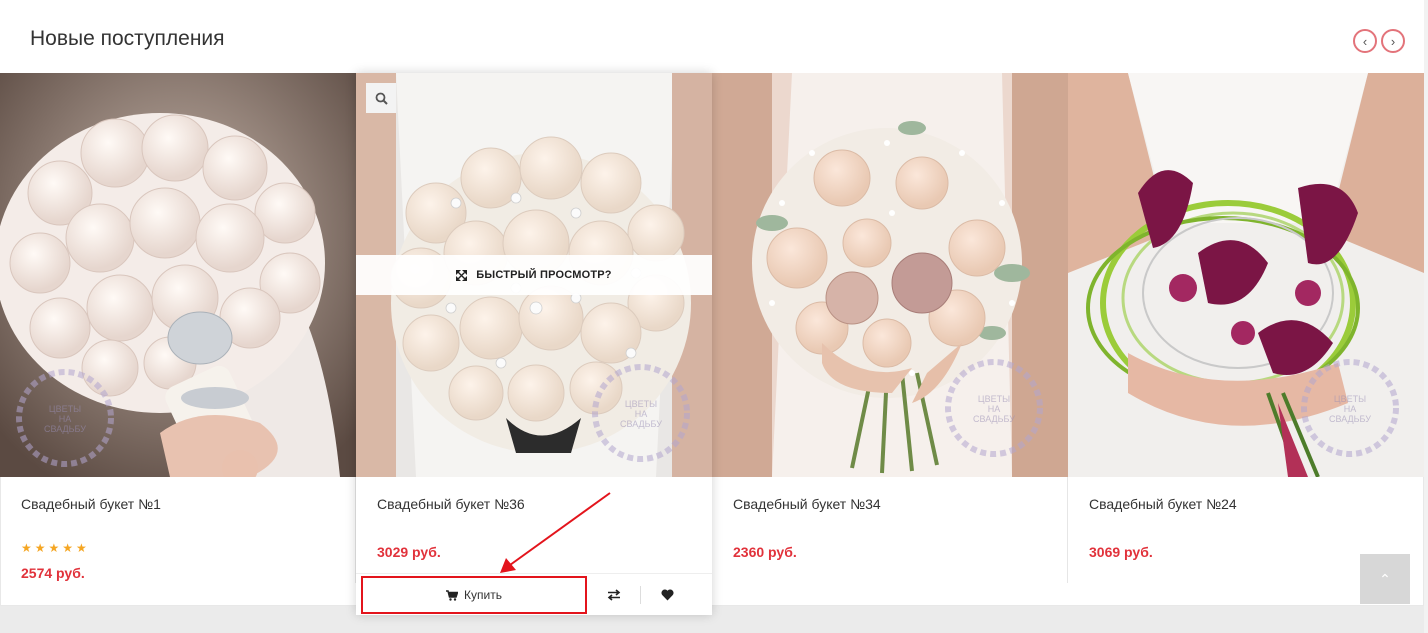  I want to click on chevron-right-icon: ›, so click(1393, 41).